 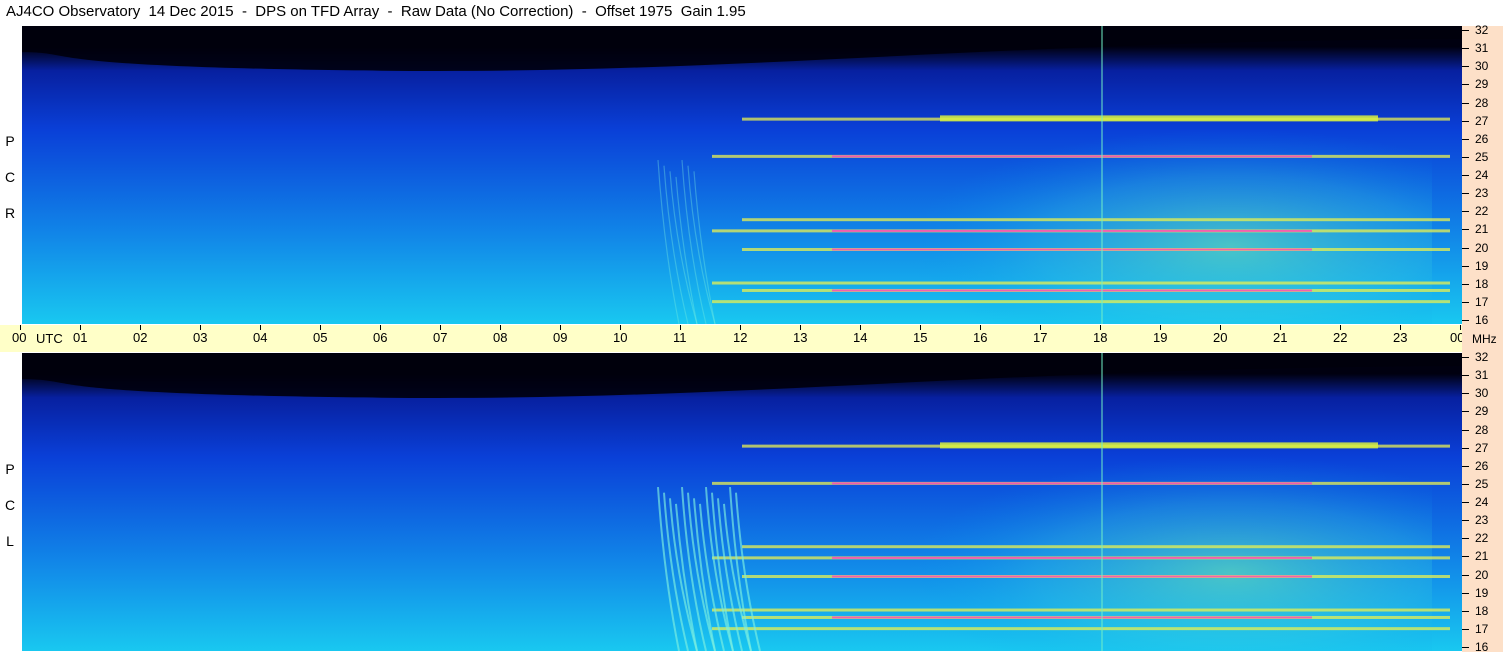 I want to click on time-tick-label: 02, so click(x=140, y=337).